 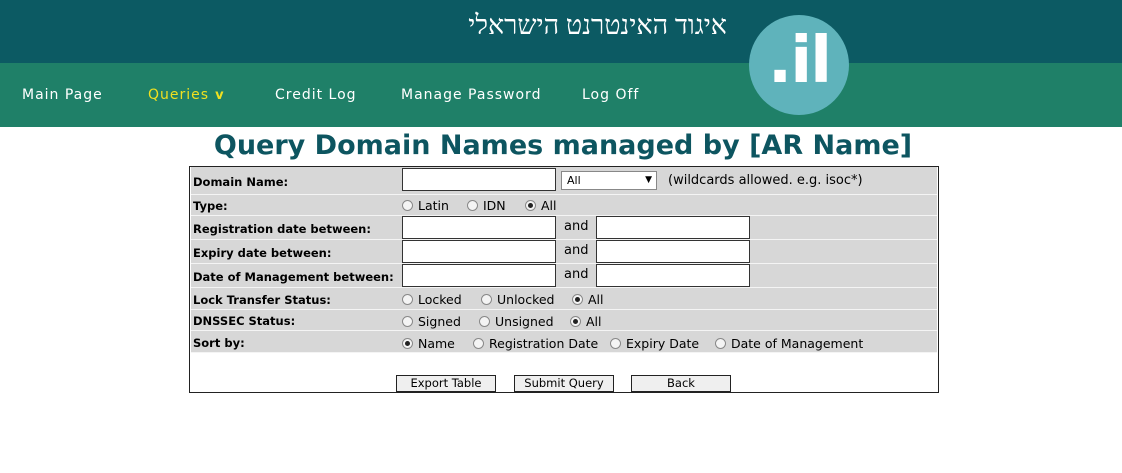 I want to click on domain-name-label: Domain Name:, so click(x=241, y=182).